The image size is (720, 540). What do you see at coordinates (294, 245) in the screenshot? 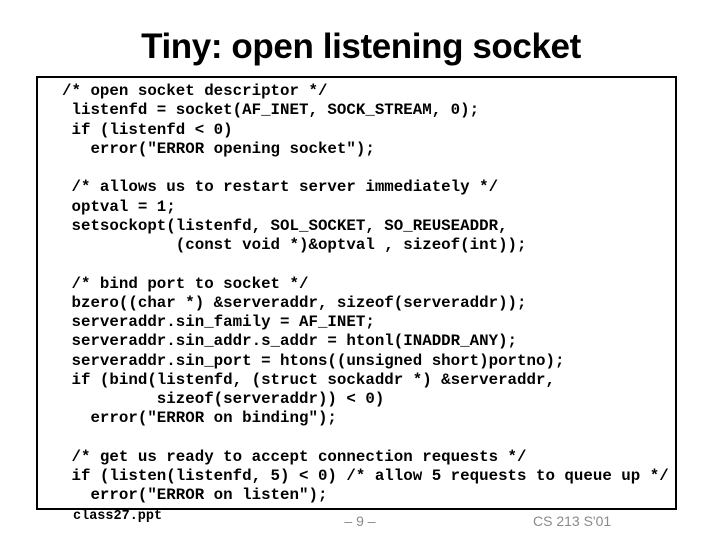
I see `code-line: (const void *)&optval , sizeof(int));` at bounding box center [294, 245].